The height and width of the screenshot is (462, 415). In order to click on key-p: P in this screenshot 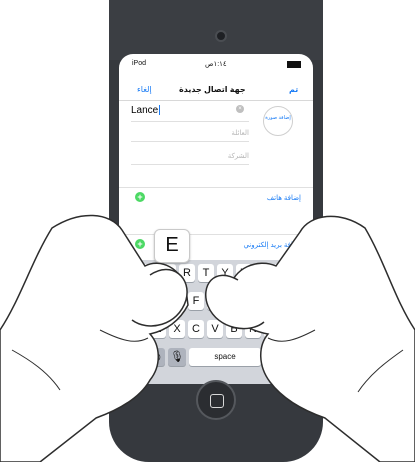, I will do `click(301, 273)`.